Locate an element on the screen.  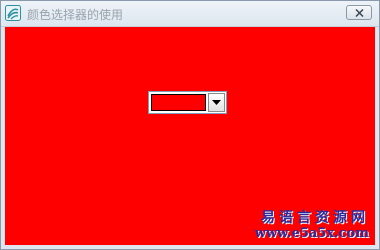
watermark-chinese-text: 易语言资源网 is located at coordinates (315, 218).